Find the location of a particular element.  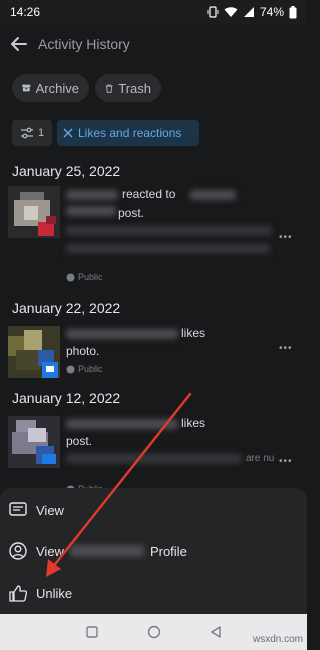

status-time: 14:26 is located at coordinates (25, 12).